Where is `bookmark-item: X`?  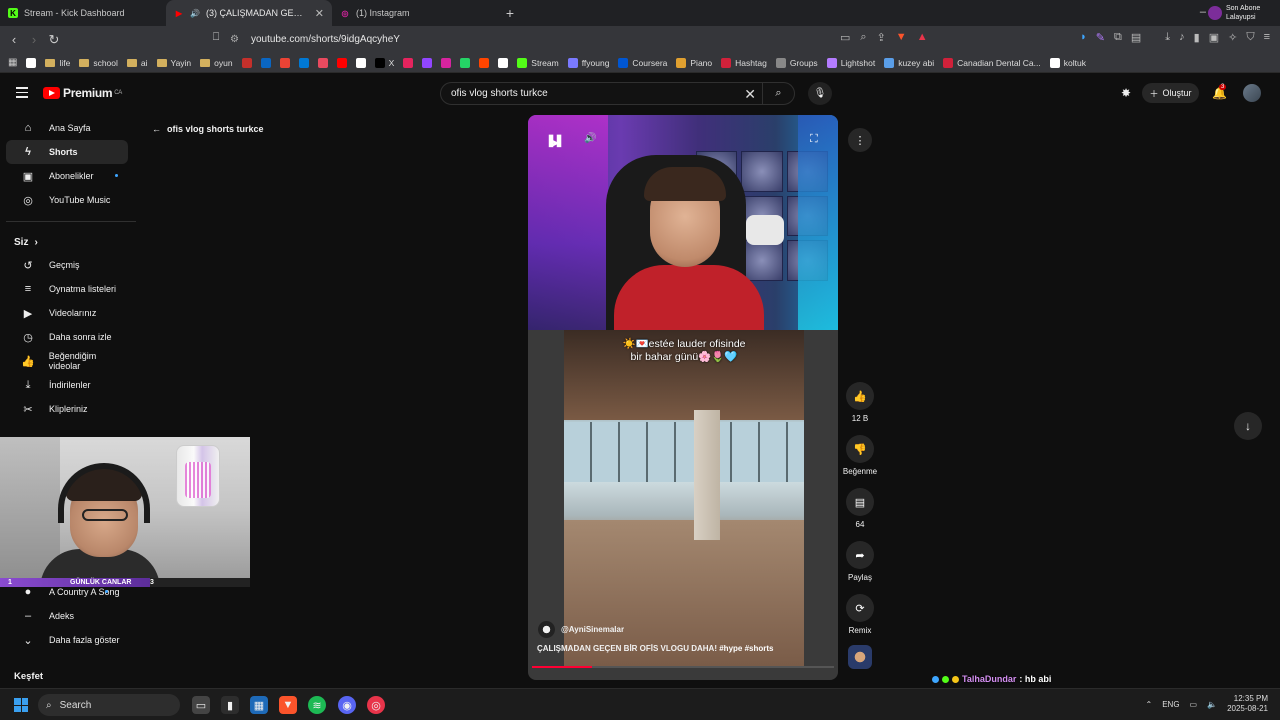
bookmark-item: X is located at coordinates (384, 62).